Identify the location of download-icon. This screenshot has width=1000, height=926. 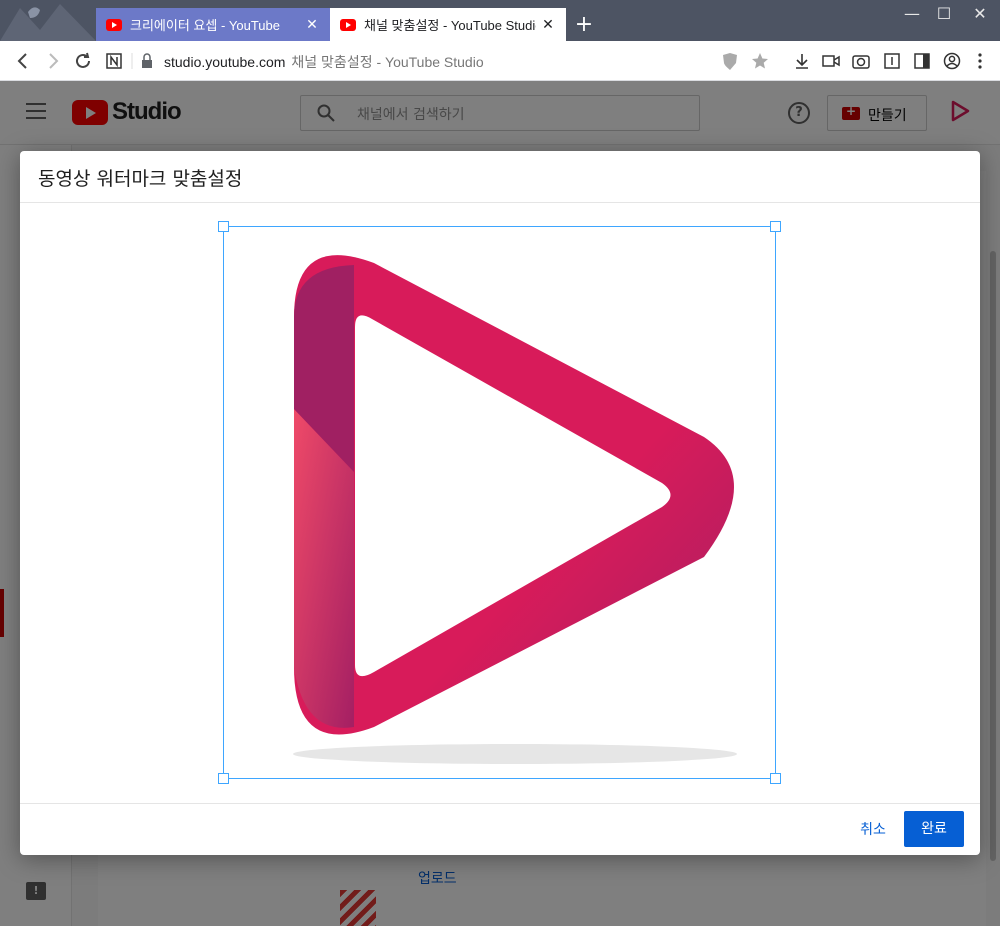
(802, 61).